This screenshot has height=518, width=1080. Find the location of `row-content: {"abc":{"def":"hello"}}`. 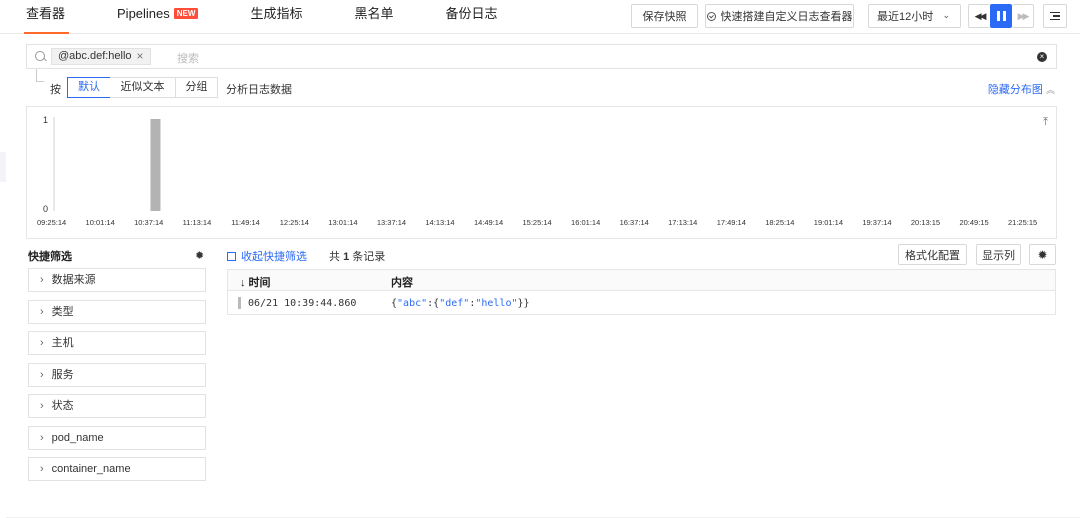

row-content: {"abc":{"def":"hello"}} is located at coordinates (460, 303).